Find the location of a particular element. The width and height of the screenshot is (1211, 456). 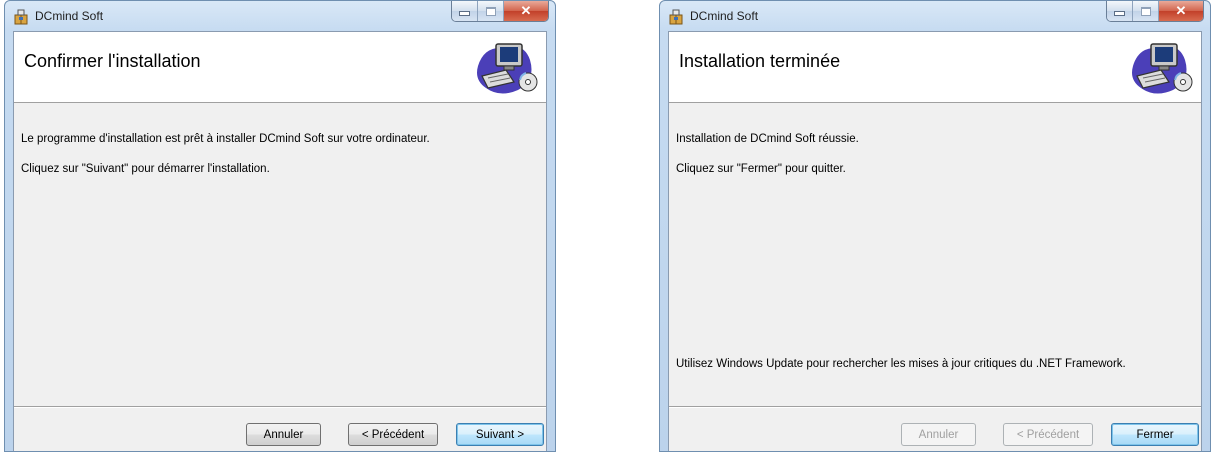

close-button: Fermer is located at coordinates (1155, 434).